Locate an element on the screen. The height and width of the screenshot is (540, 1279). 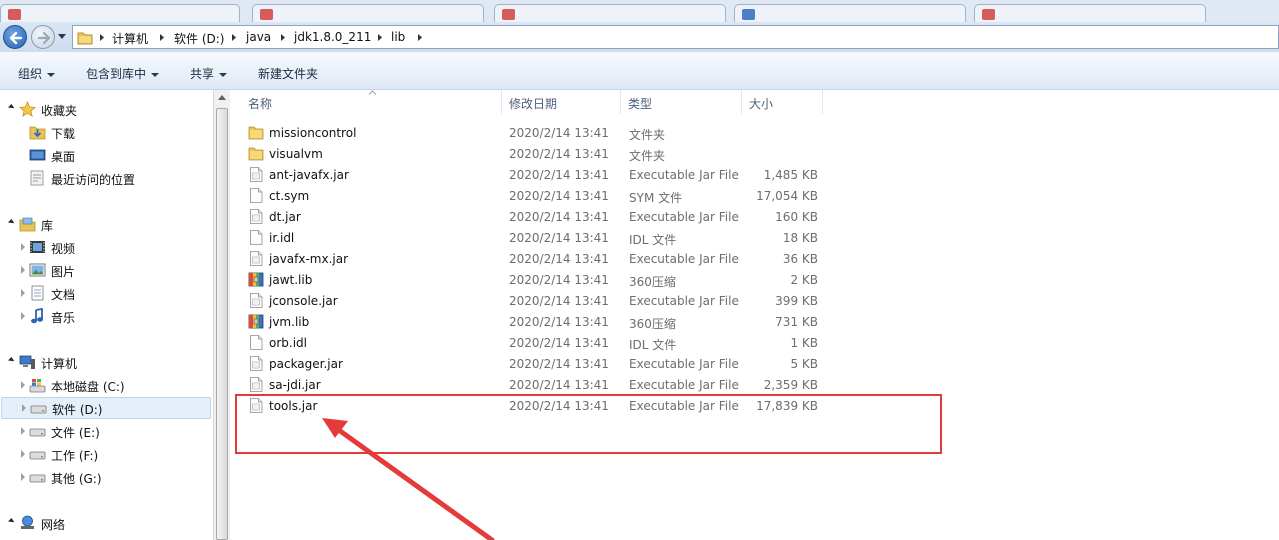
nav-item-recent-places: 最近访问的位置 is located at coordinates (105, 178).